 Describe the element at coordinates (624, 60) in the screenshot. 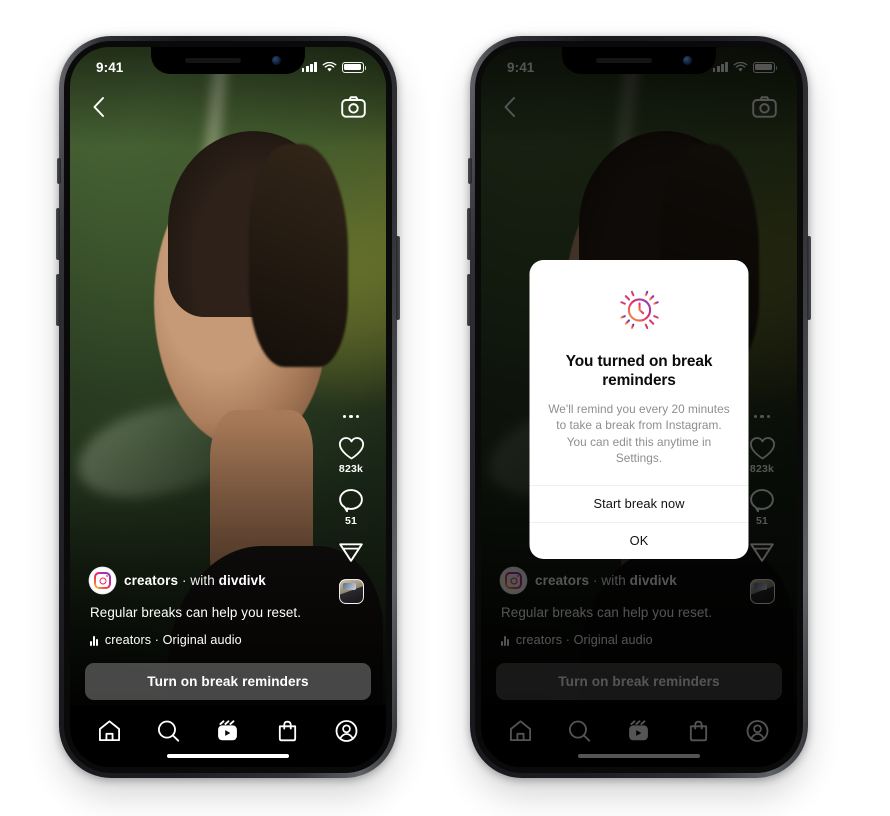

I see `earpiece-speaker` at that location.